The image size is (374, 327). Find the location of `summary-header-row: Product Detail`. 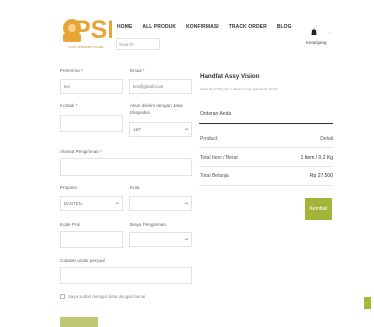

summary-header-row: Product Detail is located at coordinates (266, 139).